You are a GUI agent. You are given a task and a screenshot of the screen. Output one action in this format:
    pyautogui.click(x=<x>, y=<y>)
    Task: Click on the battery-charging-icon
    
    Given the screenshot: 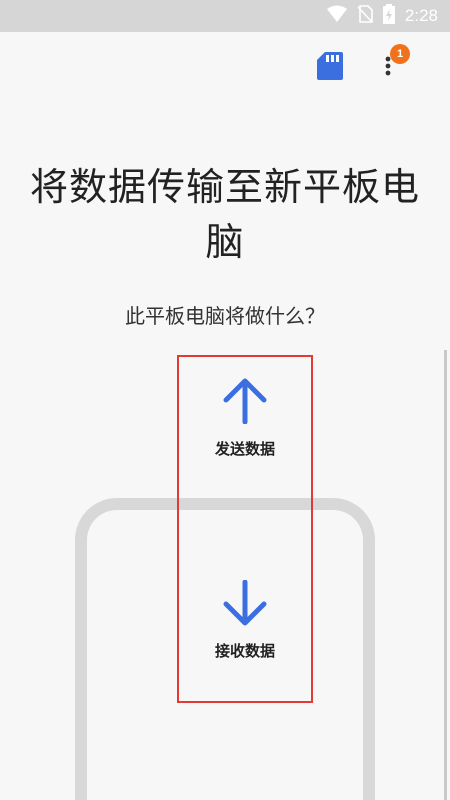 What is the action you would take?
    pyautogui.click(x=388, y=16)
    